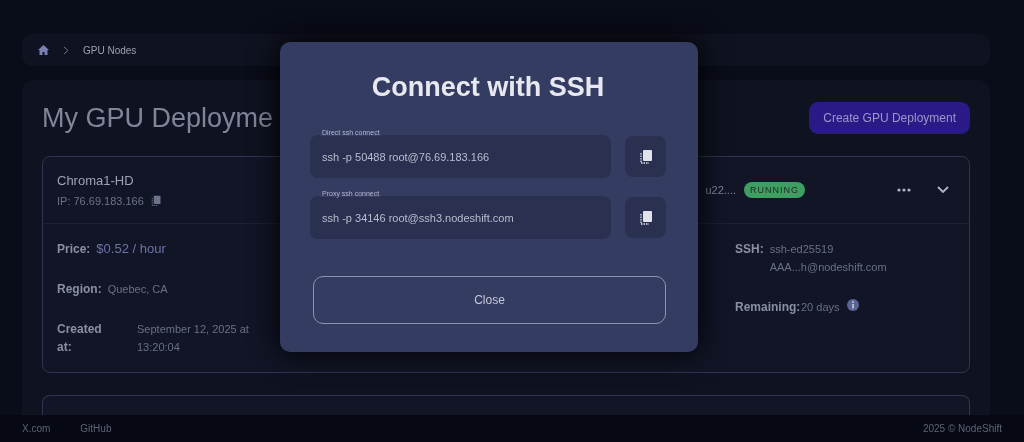 This screenshot has height=442, width=1024. I want to click on page-title: My GPU Deployme, so click(158, 118).